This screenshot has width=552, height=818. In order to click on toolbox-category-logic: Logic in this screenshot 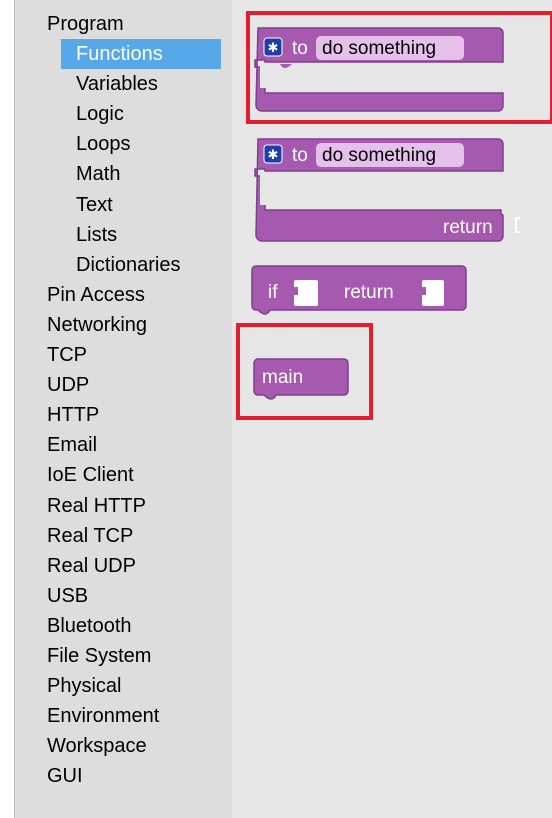, I will do `click(123, 114)`.